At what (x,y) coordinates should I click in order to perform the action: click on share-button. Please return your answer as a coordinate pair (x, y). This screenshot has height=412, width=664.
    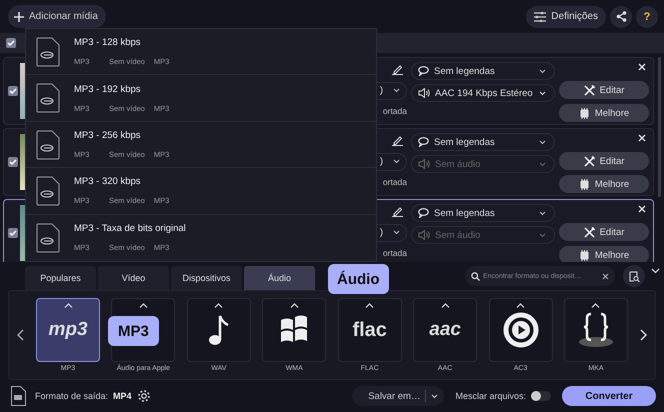
    Looking at the image, I should click on (621, 17).